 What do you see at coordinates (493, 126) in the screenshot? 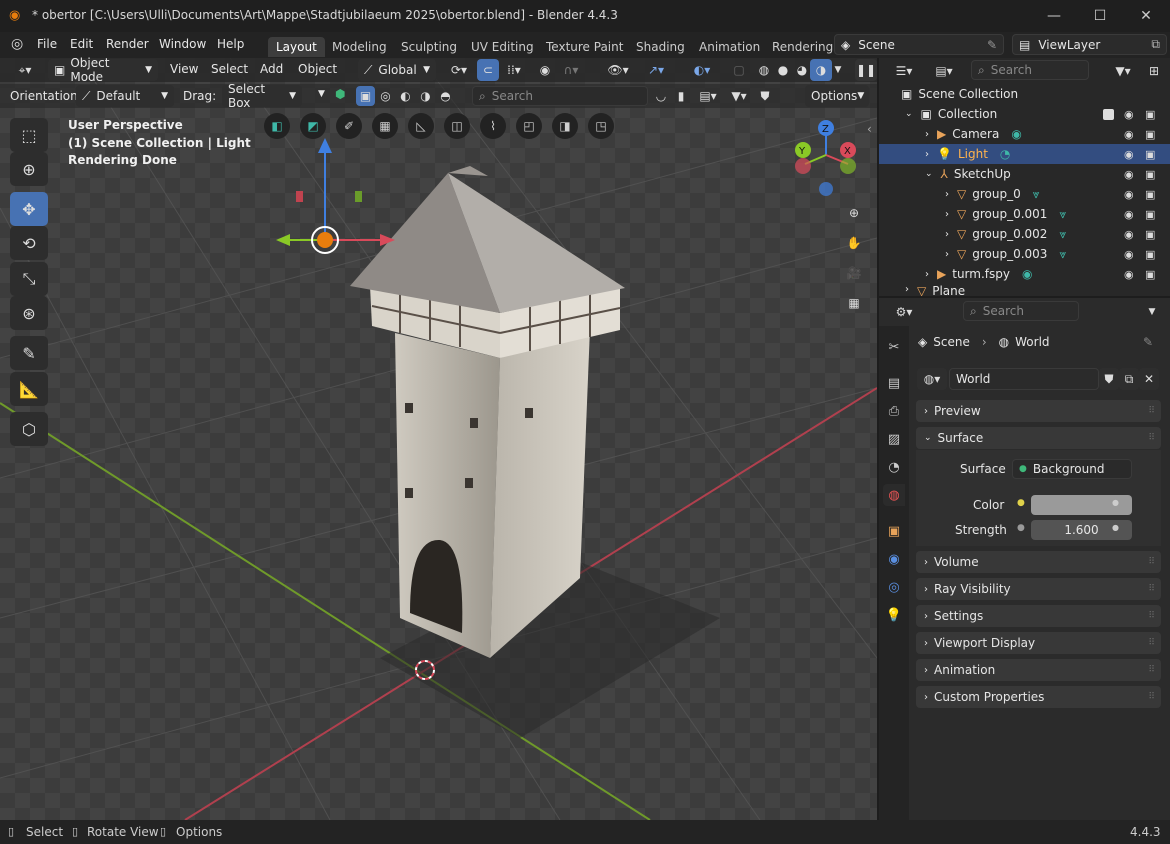
I see `bevel-icon: ⌇` at bounding box center [493, 126].